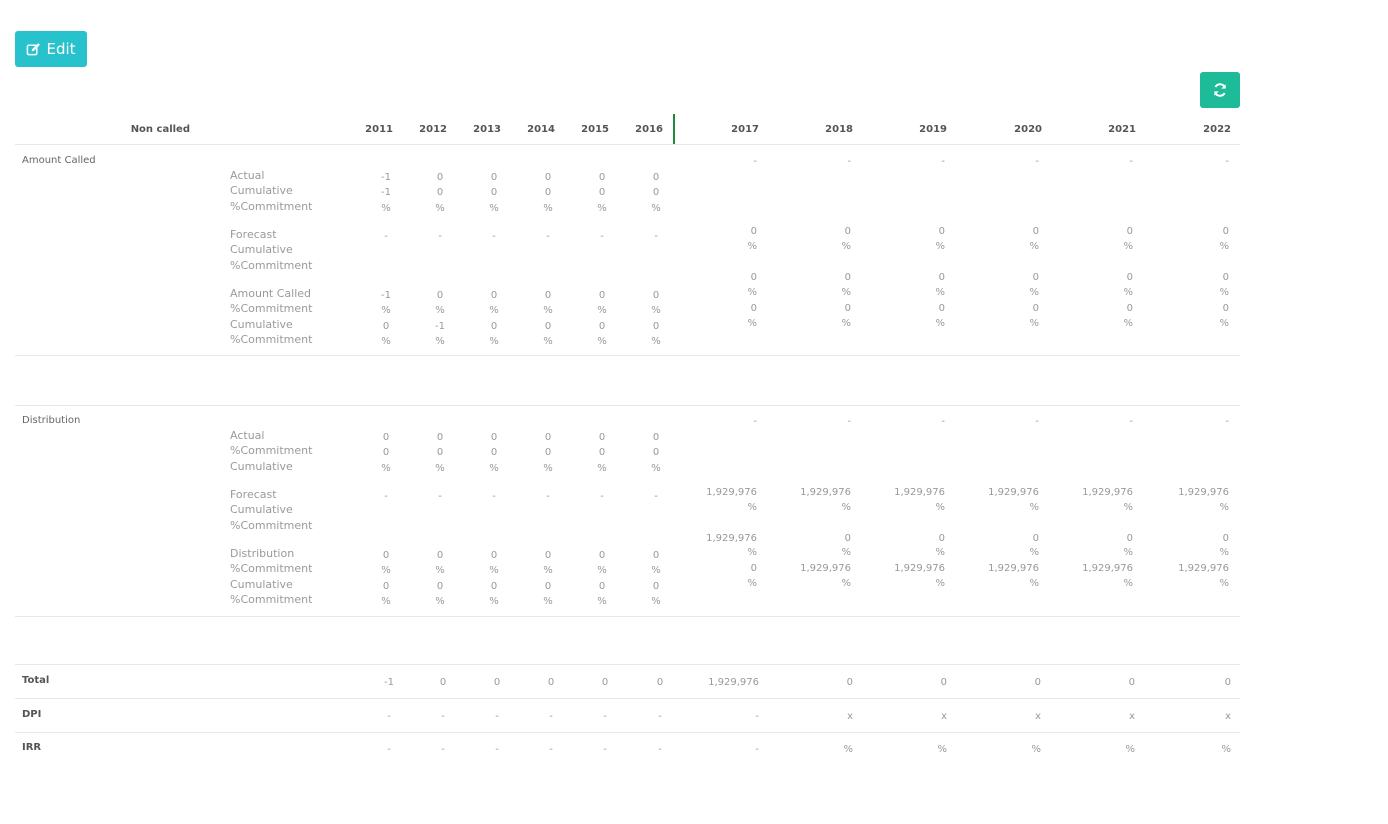 The width and height of the screenshot is (1388, 824). I want to click on refresh-button, so click(1220, 90).